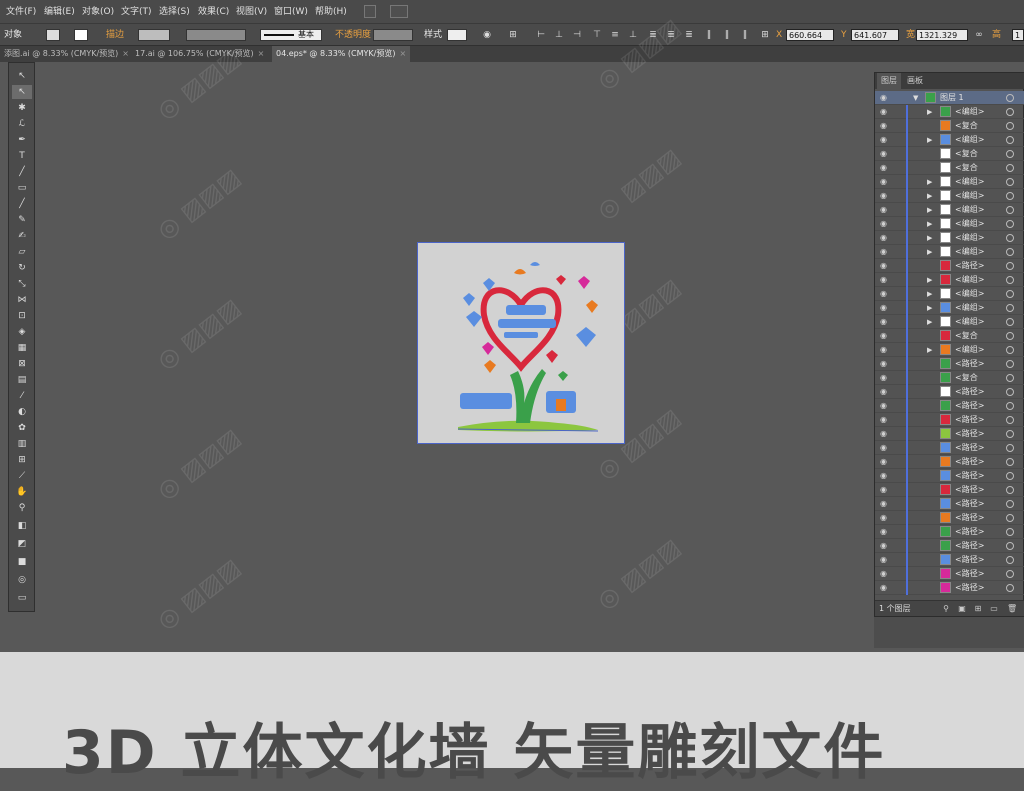  I want to click on align-top-icon: ⊤, so click(597, 35).